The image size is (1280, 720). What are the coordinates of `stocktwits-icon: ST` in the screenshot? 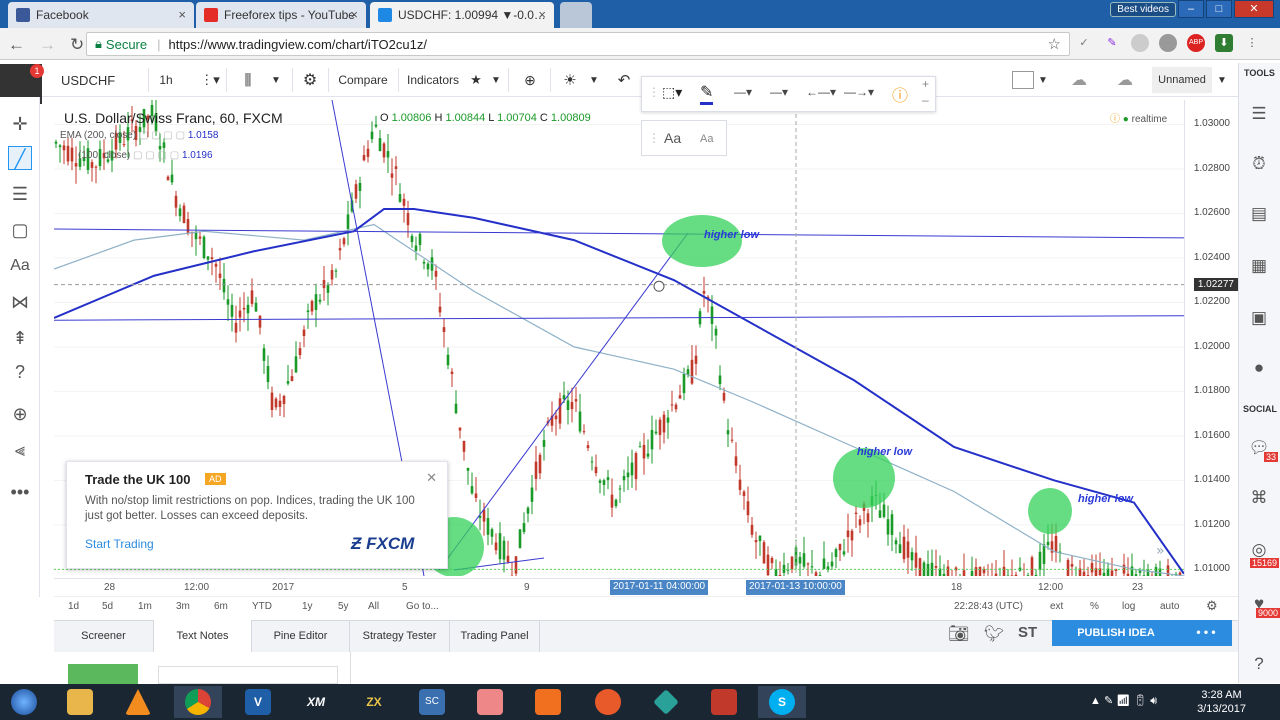 It's located at (1027, 632).